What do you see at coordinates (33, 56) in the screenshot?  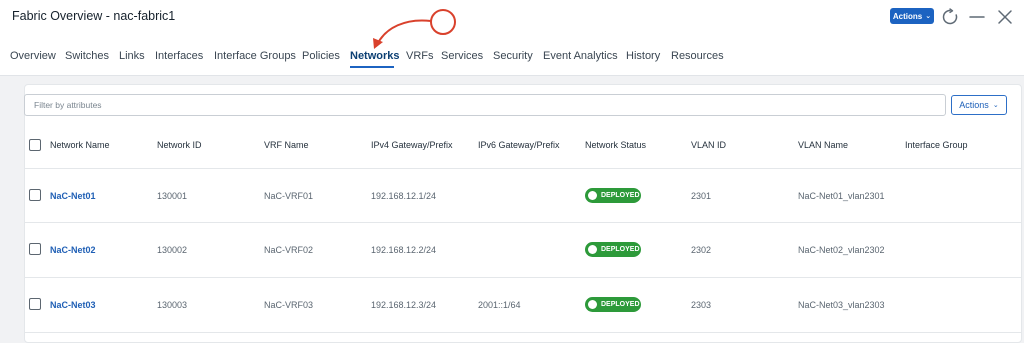 I see `tab-overview: Overview` at bounding box center [33, 56].